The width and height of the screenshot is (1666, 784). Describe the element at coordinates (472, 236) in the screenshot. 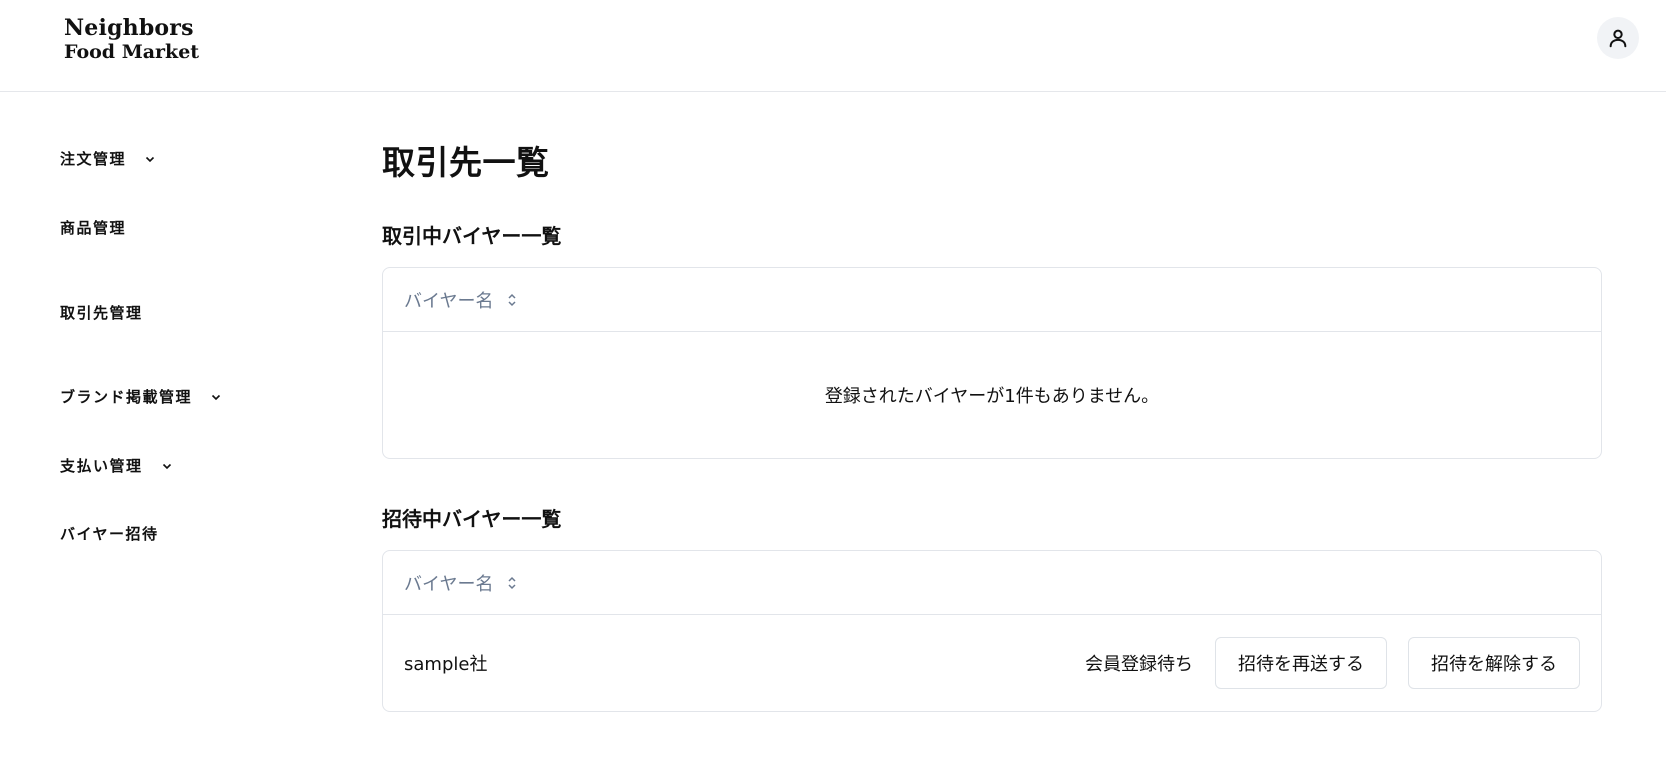

I see `active-buyers-title: 取引中バイヤー一覧` at that location.